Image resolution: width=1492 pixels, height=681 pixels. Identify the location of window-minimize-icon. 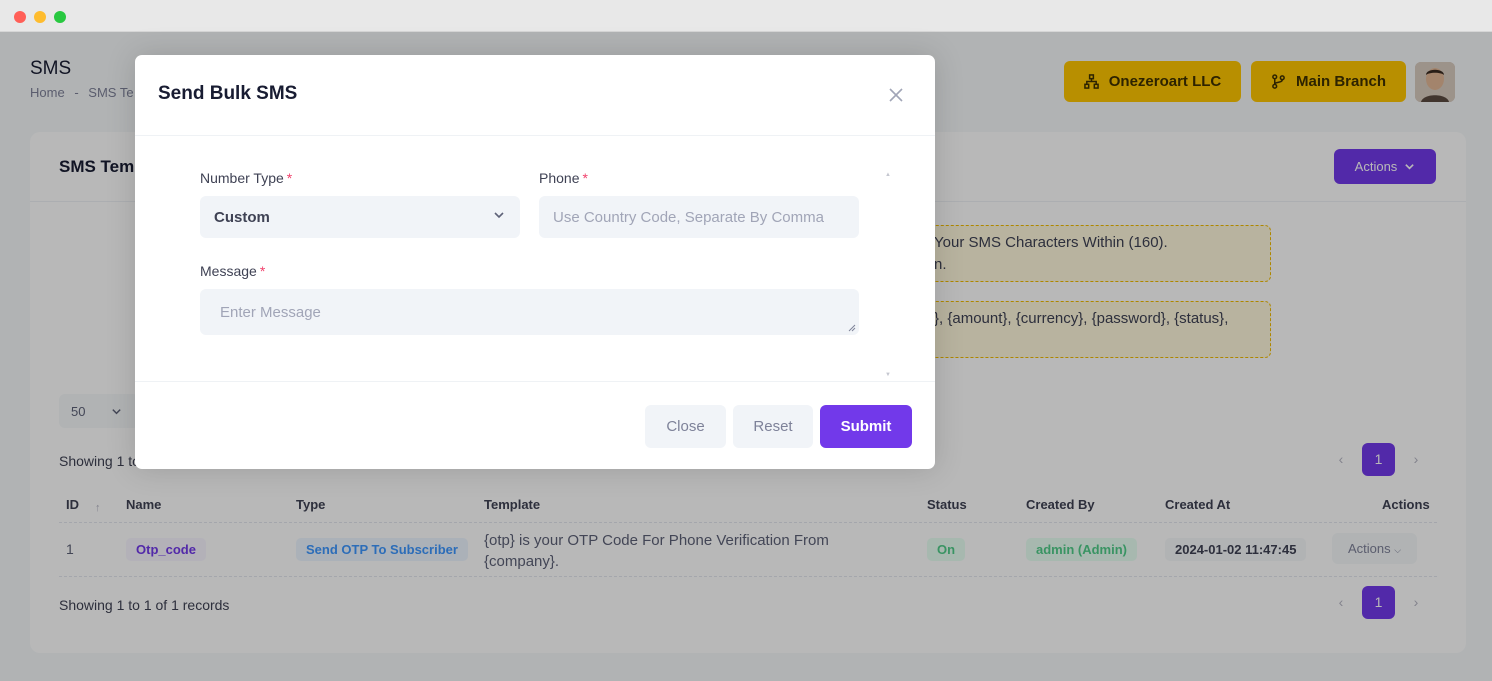
(40, 17).